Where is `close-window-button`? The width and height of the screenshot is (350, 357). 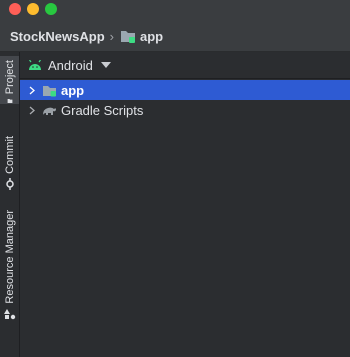
close-window-button is located at coordinates (15, 9).